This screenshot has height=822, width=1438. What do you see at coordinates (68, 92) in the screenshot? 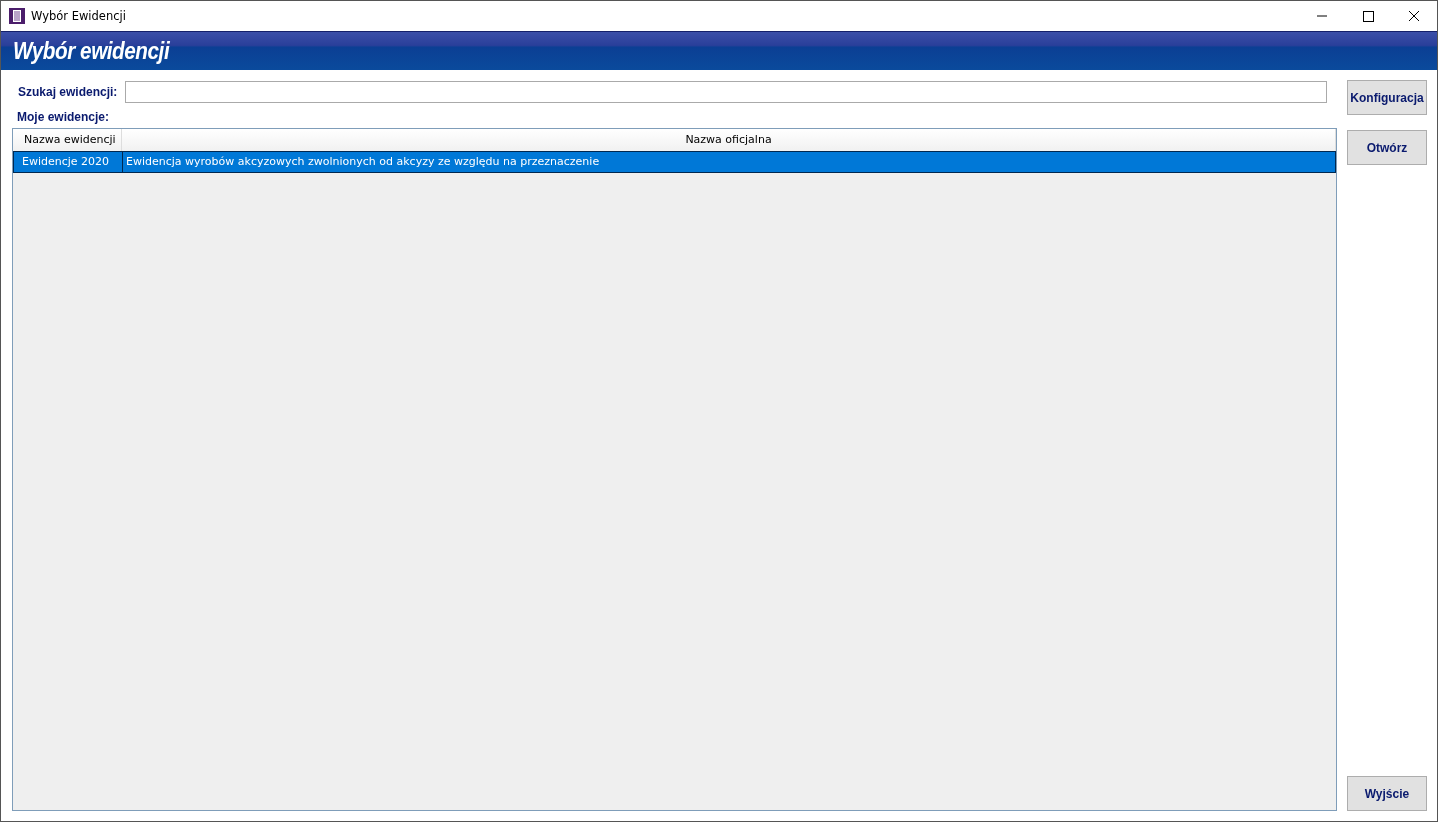
I see `search-label: Szukaj ewidencji:` at bounding box center [68, 92].